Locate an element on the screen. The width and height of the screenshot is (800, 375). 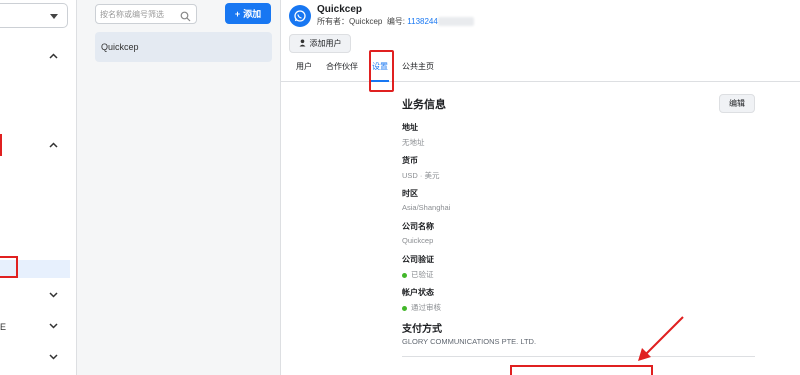
divider is located at coordinates (578, 356).